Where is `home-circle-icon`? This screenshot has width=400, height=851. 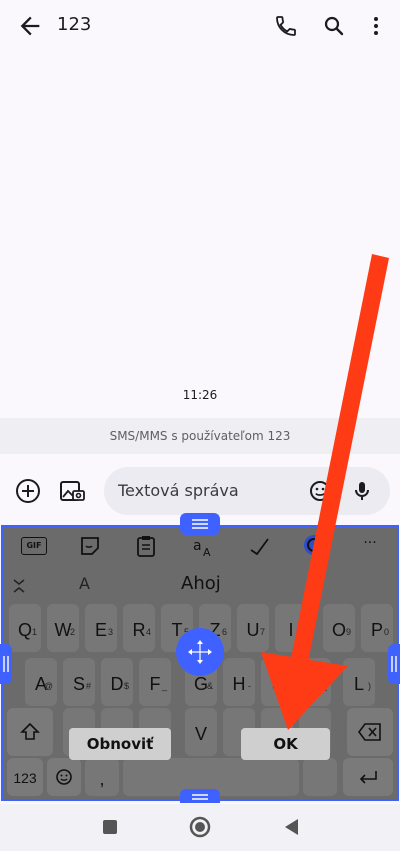 home-circle-icon is located at coordinates (200, 827).